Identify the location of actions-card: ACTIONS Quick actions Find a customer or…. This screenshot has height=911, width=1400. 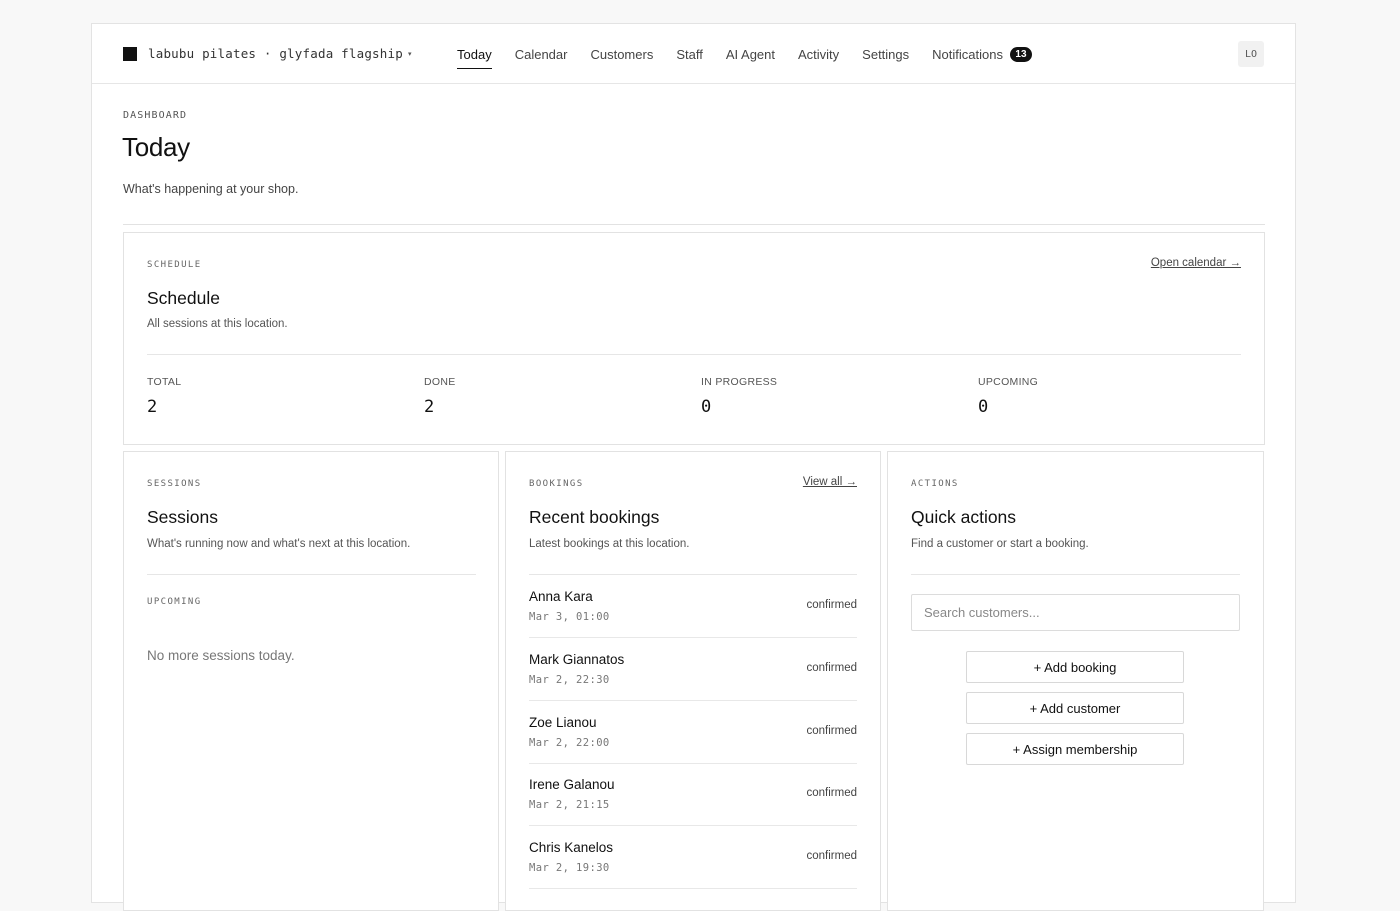
(1075, 681).